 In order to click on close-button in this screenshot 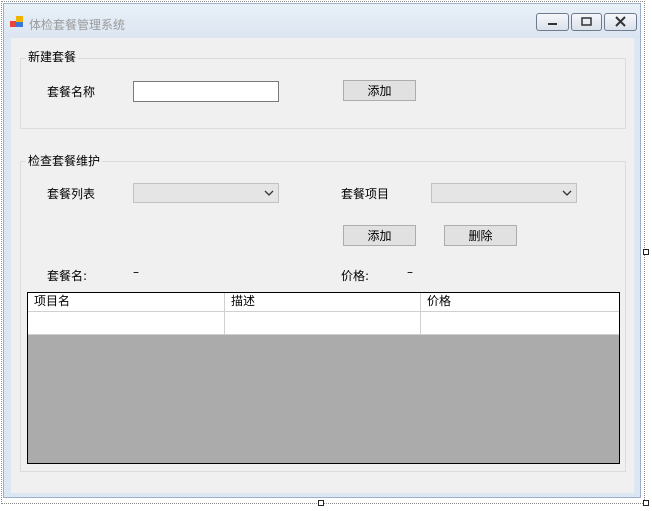, I will do `click(620, 22)`.